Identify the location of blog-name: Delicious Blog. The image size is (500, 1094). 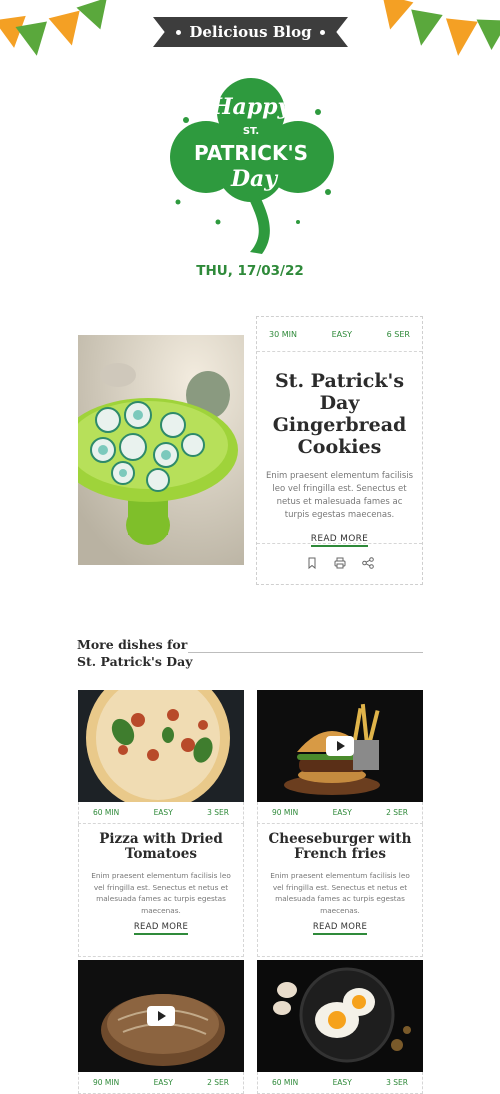
(250, 32).